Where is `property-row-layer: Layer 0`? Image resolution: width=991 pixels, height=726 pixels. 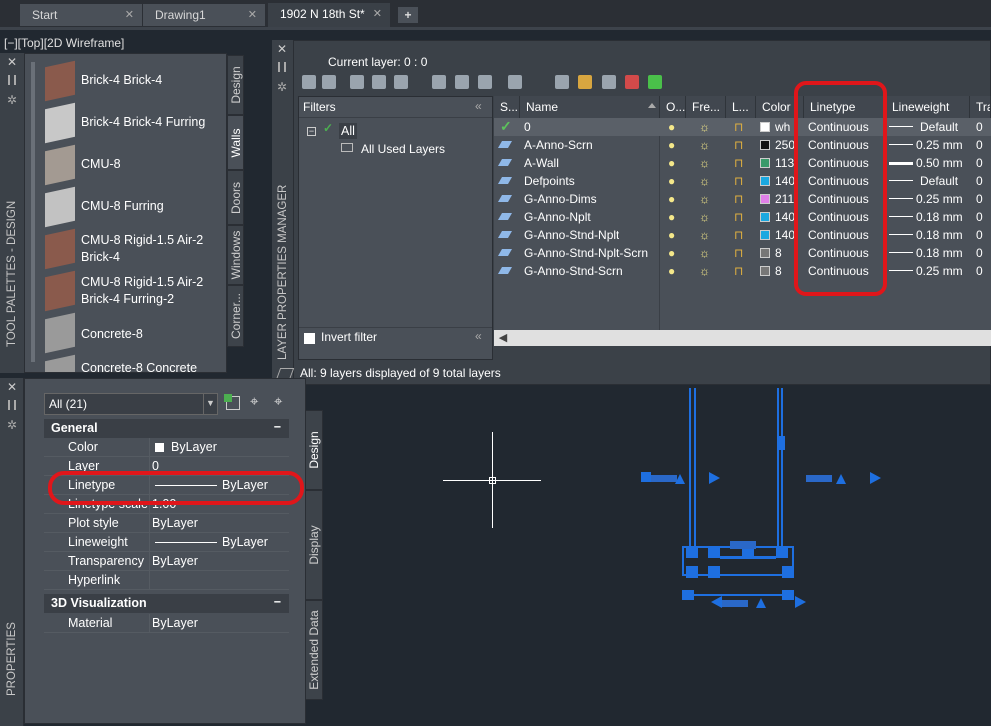
property-row-layer: Layer 0 is located at coordinates (166, 466).